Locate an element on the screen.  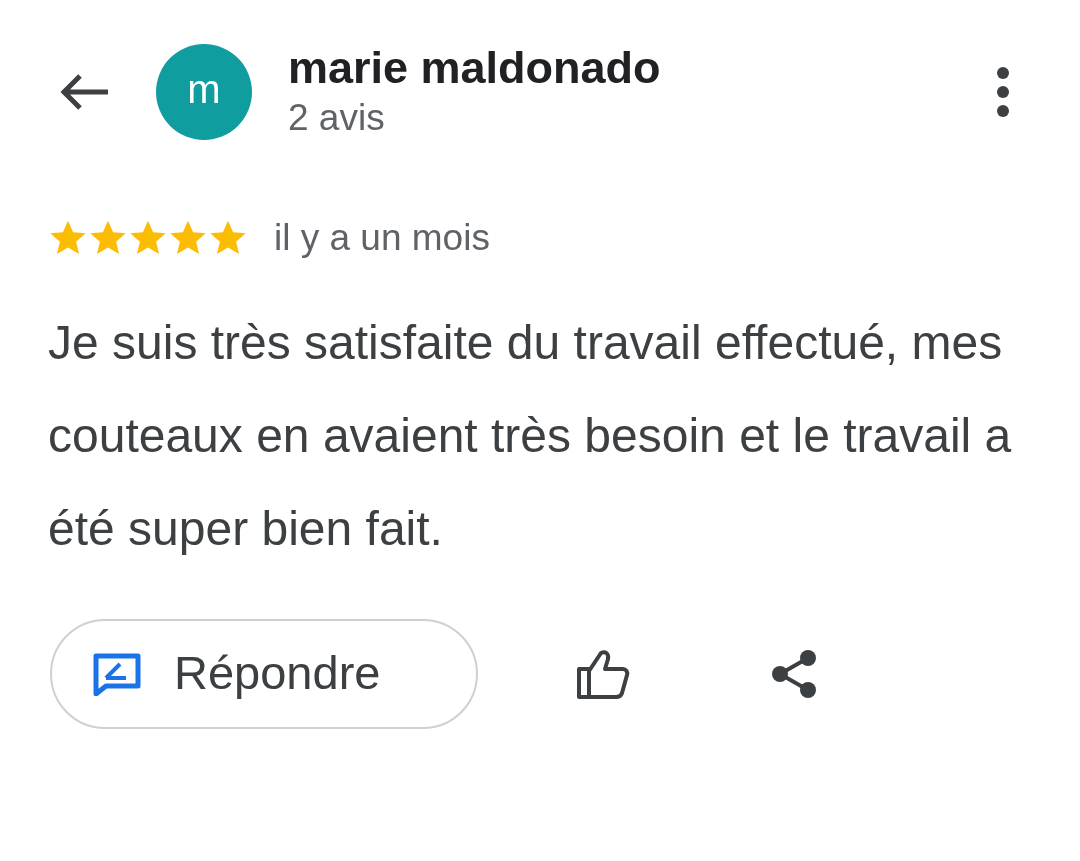
reply-icon is located at coordinates (117, 673).